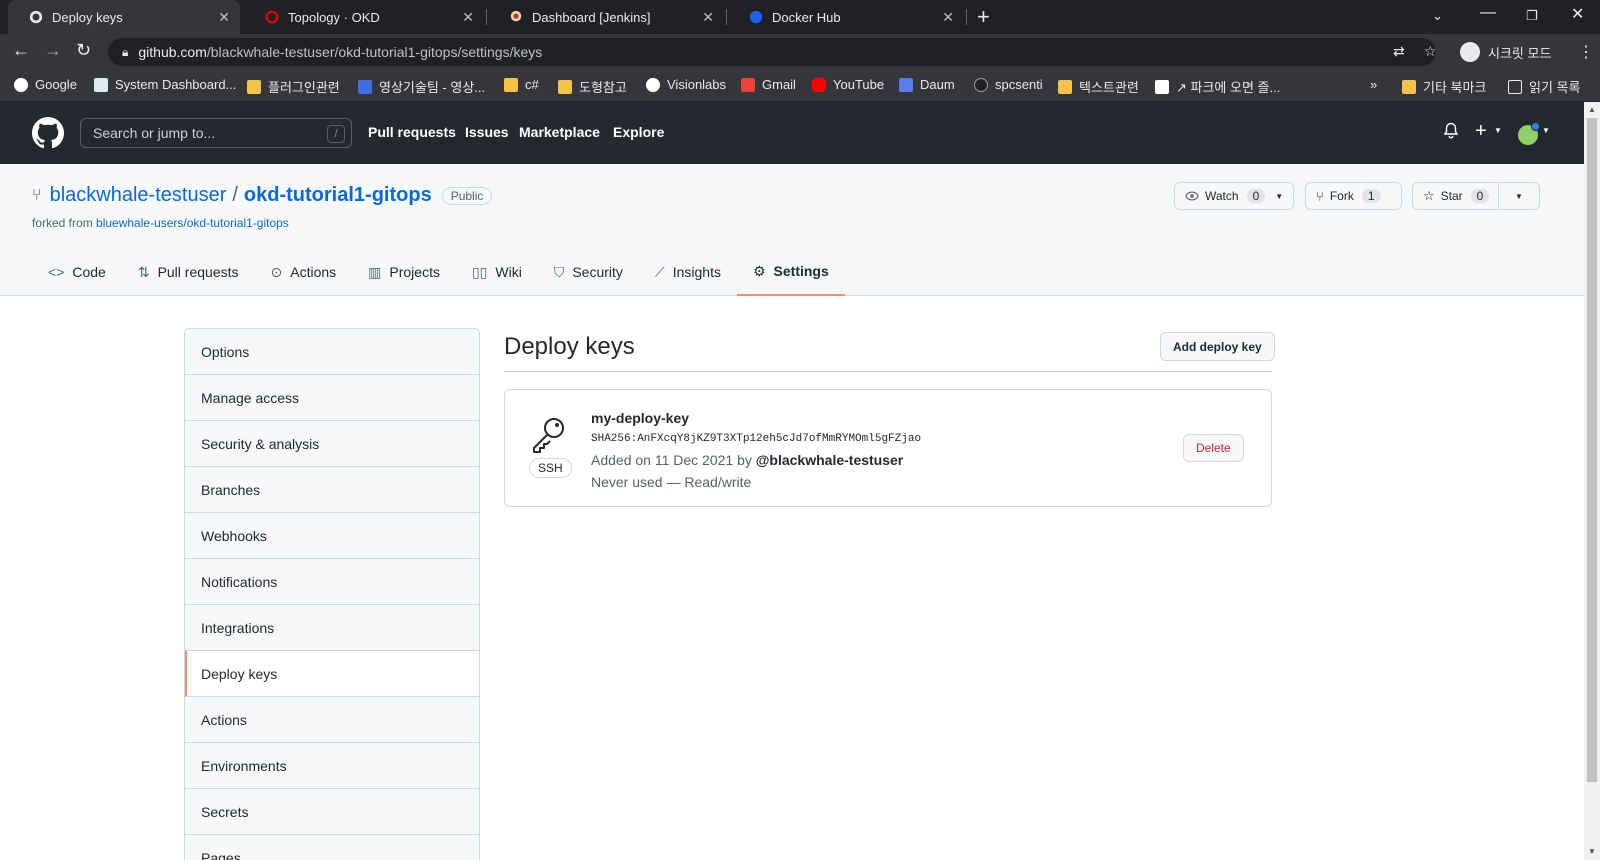  I want to click on bookmark-youtube: YouTube, so click(848, 84).